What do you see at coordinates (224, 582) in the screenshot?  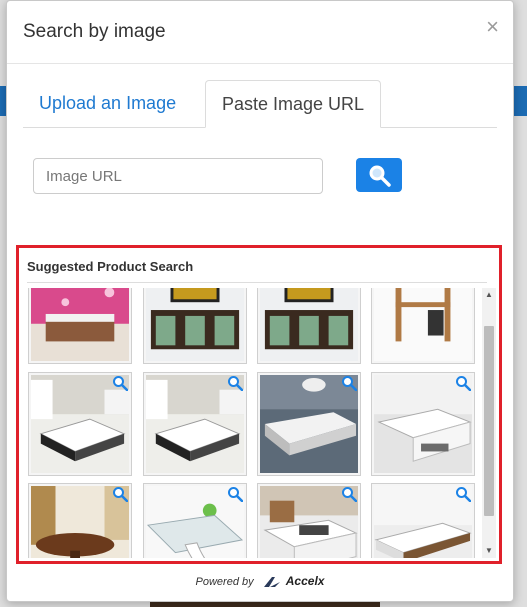 I see `powered-by-label: Powered by` at bounding box center [224, 582].